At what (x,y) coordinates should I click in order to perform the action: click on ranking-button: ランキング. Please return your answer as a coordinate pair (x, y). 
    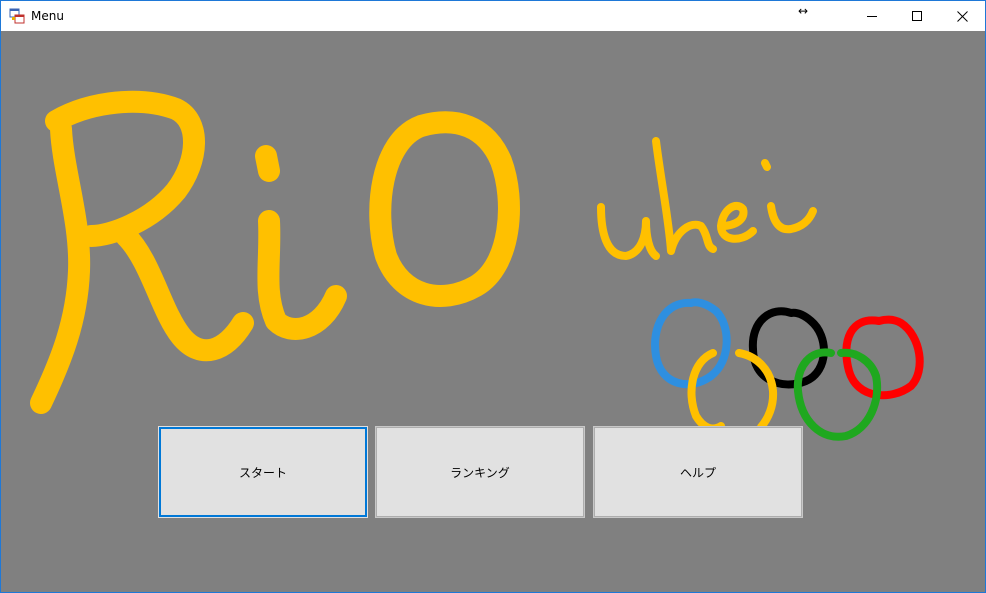
    Looking at the image, I should click on (480, 472).